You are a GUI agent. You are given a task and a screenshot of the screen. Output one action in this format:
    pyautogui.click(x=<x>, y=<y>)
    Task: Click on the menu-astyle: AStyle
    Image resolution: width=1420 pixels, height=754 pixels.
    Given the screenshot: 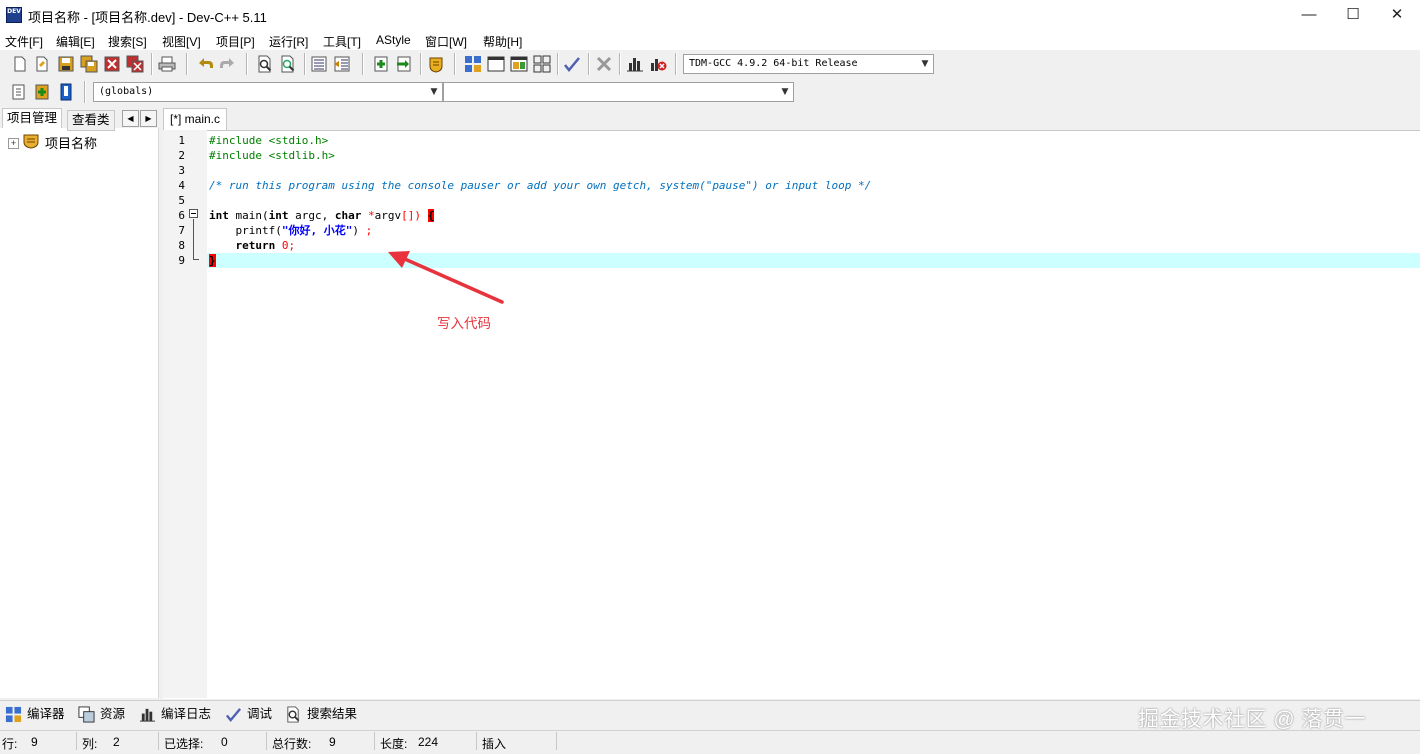 What is the action you would take?
    pyautogui.click(x=393, y=40)
    